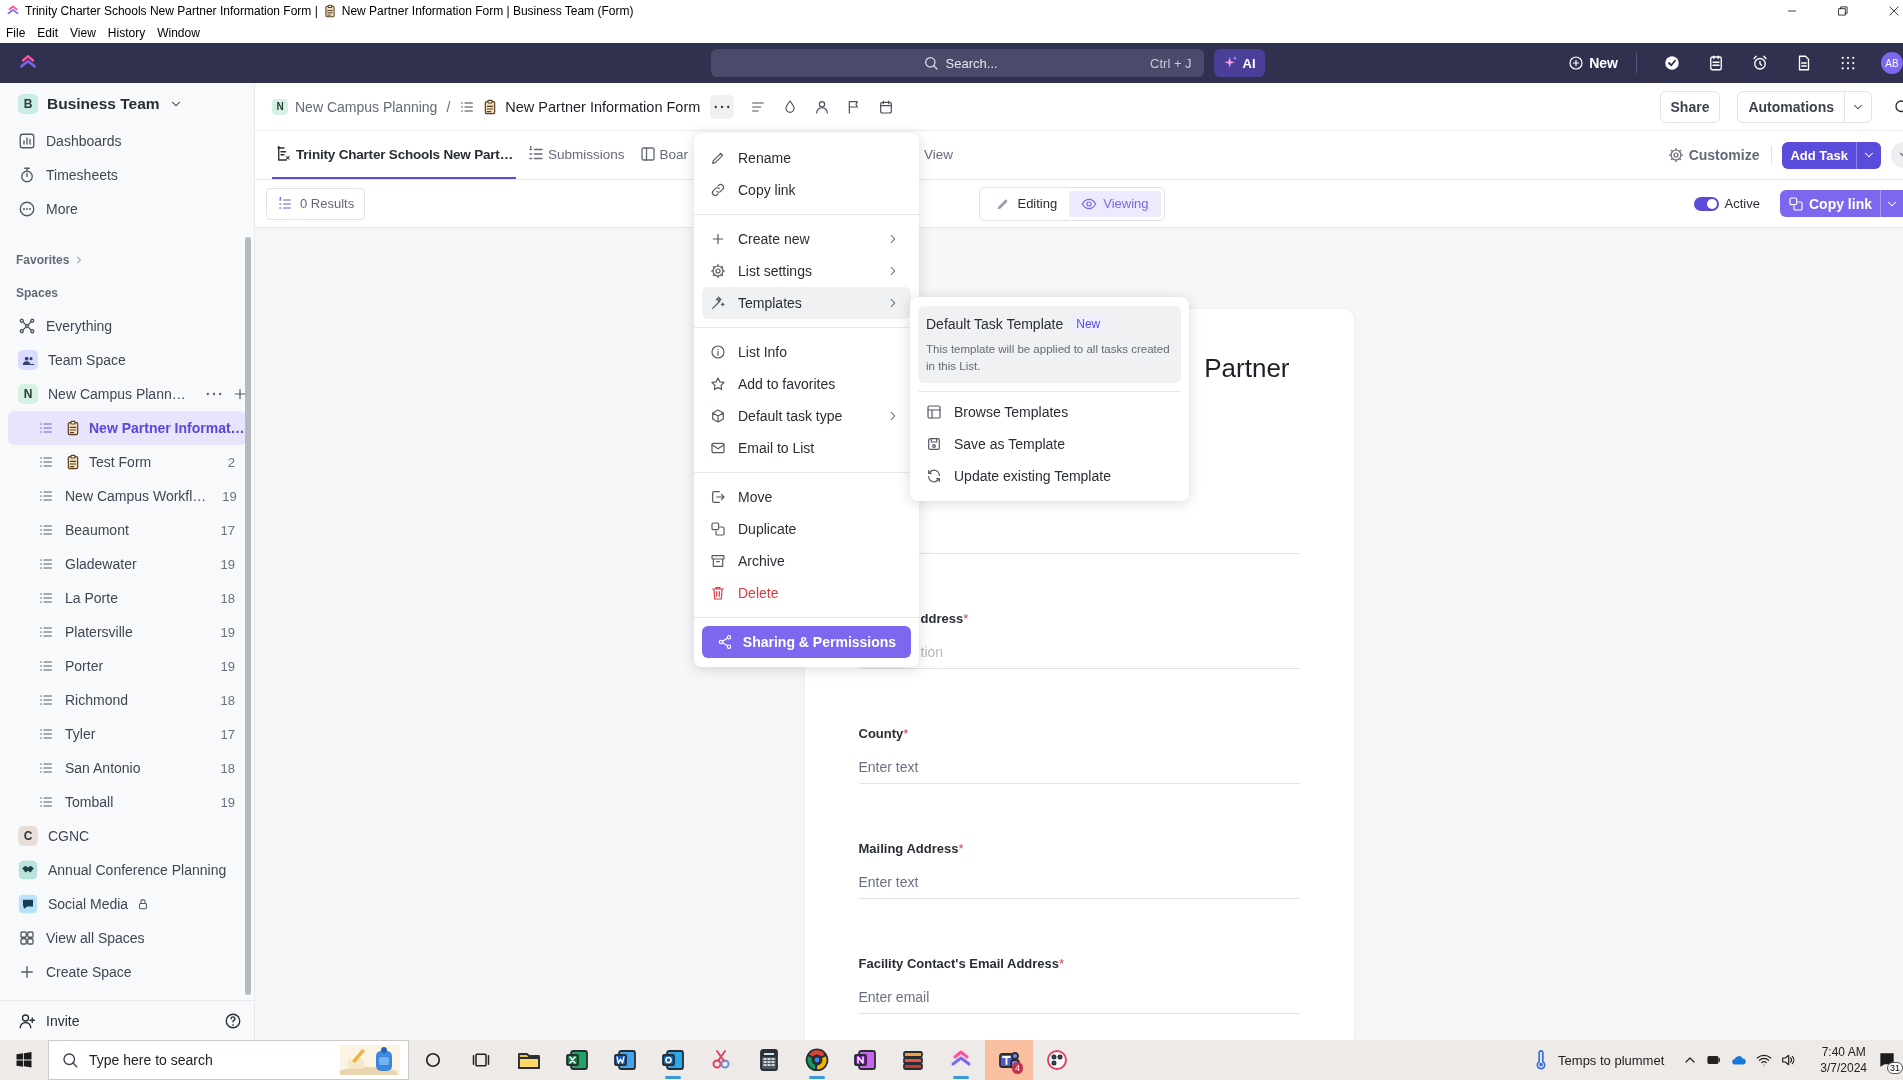  What do you see at coordinates (1713, 155) in the screenshot?
I see `customize-button: Customize` at bounding box center [1713, 155].